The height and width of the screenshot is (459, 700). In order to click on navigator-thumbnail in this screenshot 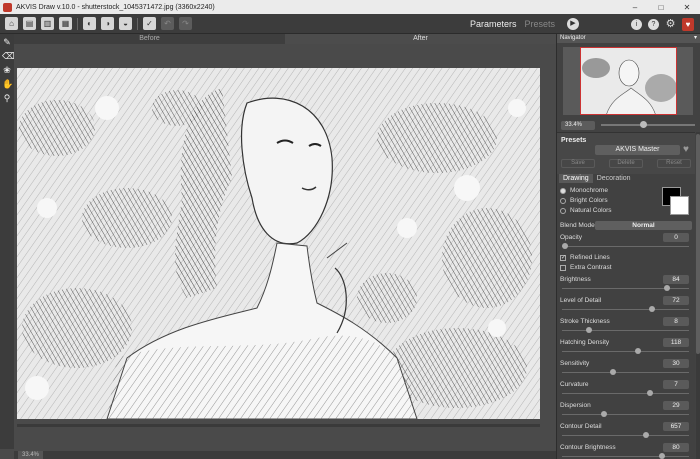, I will do `click(628, 81)`.